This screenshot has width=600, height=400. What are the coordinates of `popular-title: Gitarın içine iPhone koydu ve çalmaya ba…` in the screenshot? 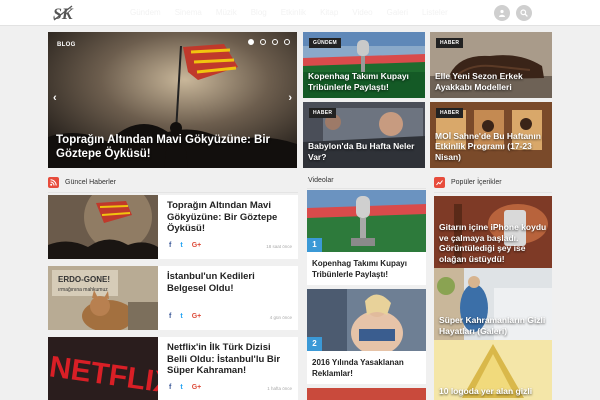 It's located at (494, 243).